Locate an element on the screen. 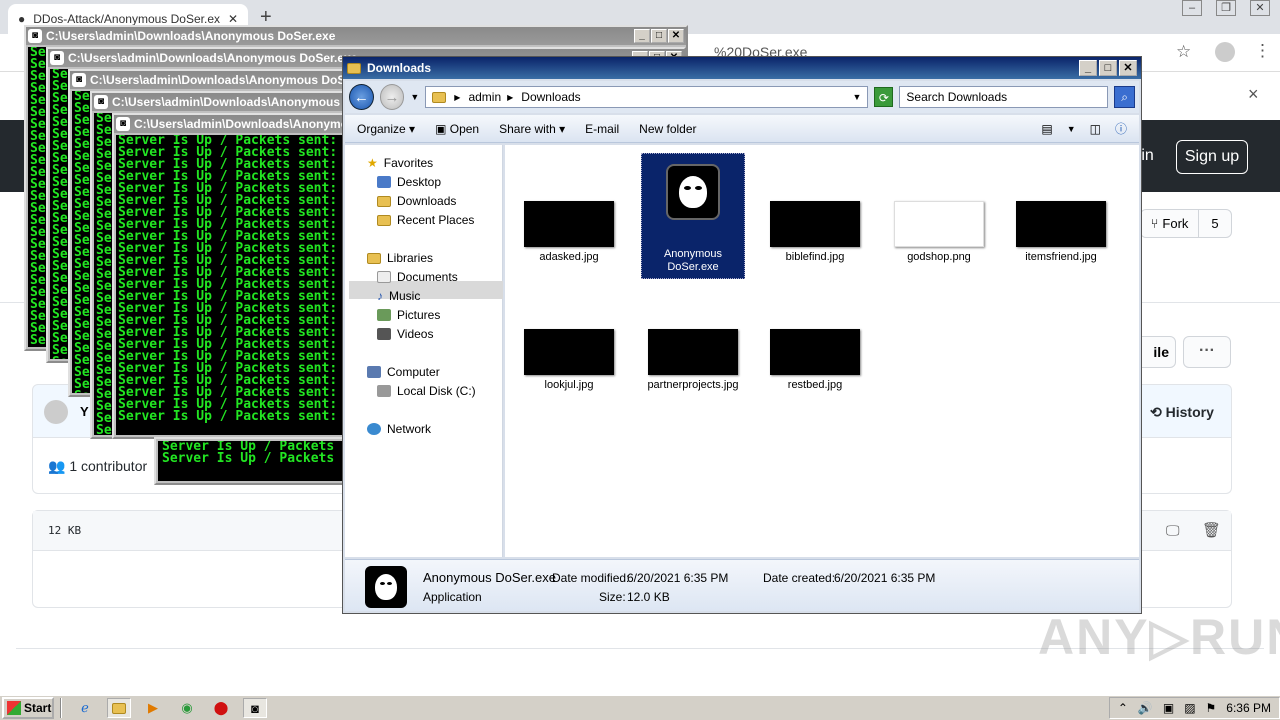 The image size is (1280, 720). explorer-titlebar: Downloads _ □ ✕ is located at coordinates (742, 68).